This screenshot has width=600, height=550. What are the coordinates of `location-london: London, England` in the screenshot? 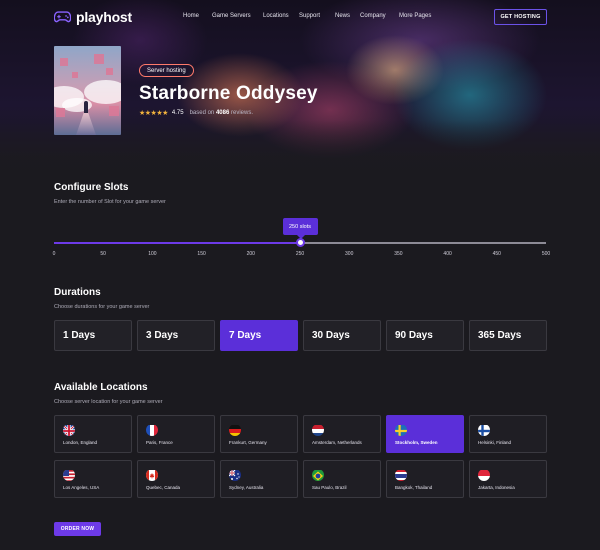 It's located at (93, 434).